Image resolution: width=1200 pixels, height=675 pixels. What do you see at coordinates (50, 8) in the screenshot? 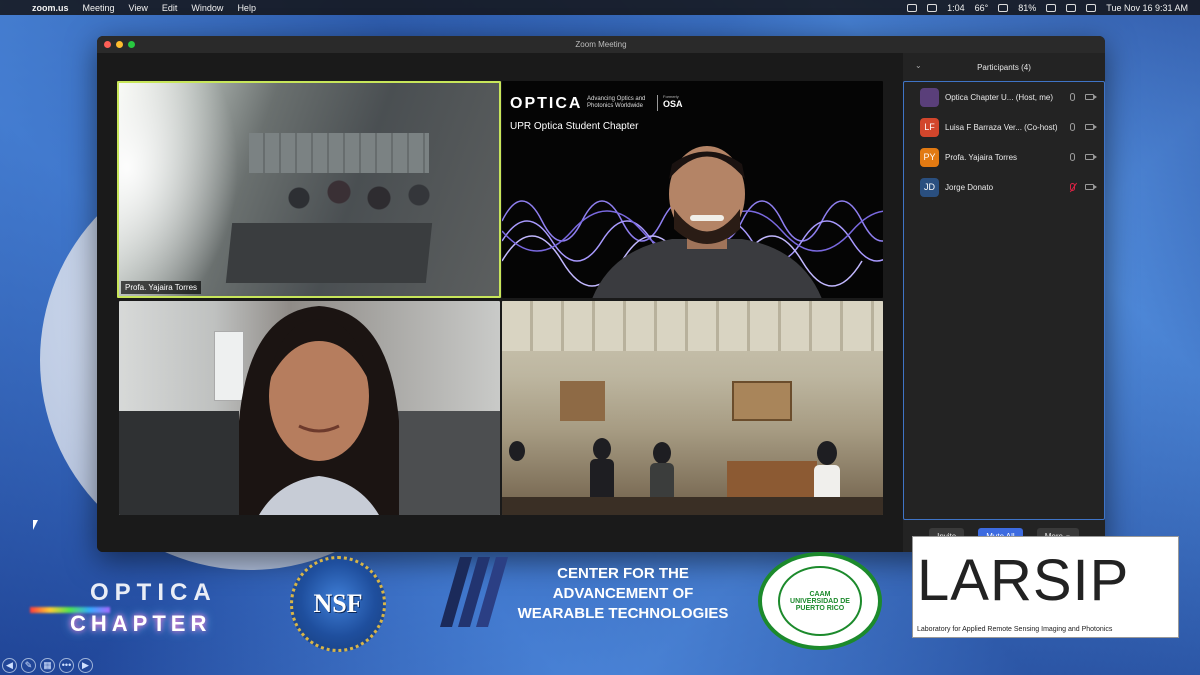
I see `menu-app-name: zoom.us` at bounding box center [50, 8].